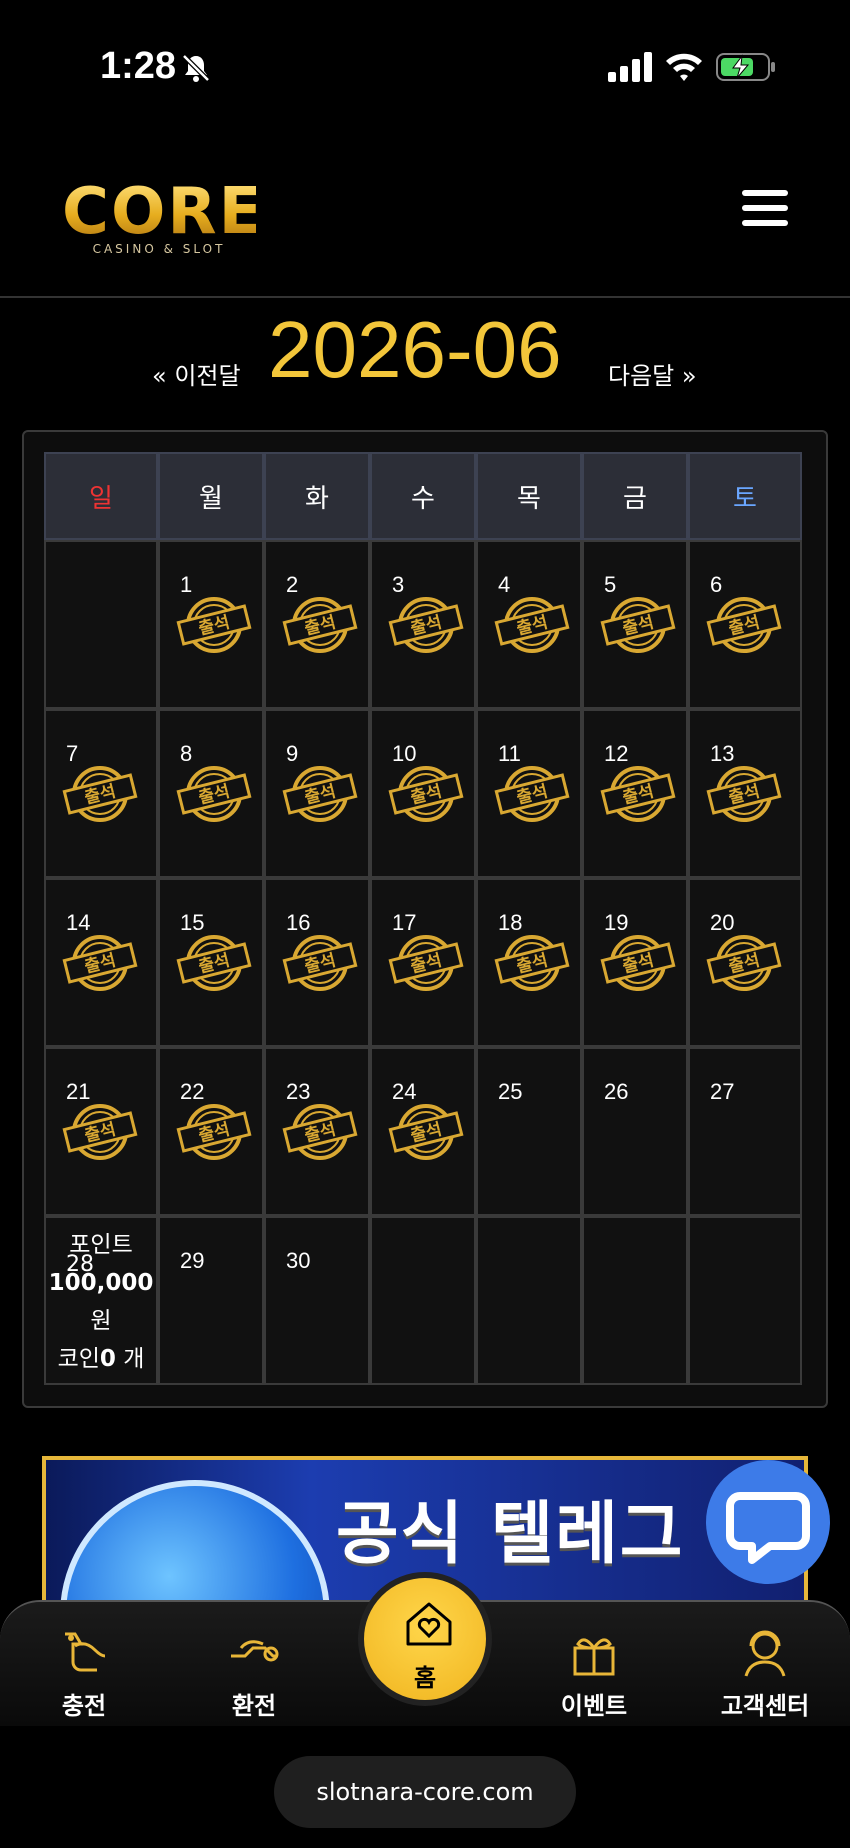  Describe the element at coordinates (211, 962) in the screenshot. I see `calendar-day-cell: 15 출석` at that location.